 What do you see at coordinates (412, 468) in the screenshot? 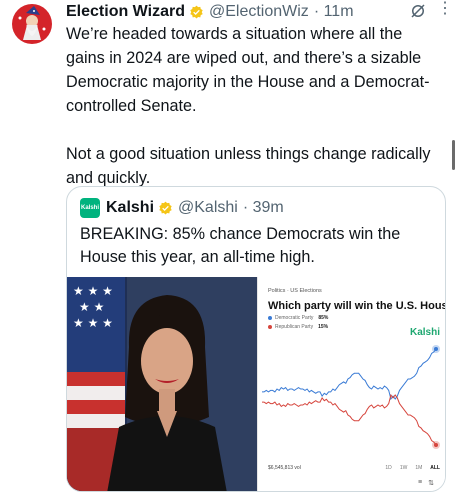
I see `range-selector: 1D 1W 1M ALL` at bounding box center [412, 468].